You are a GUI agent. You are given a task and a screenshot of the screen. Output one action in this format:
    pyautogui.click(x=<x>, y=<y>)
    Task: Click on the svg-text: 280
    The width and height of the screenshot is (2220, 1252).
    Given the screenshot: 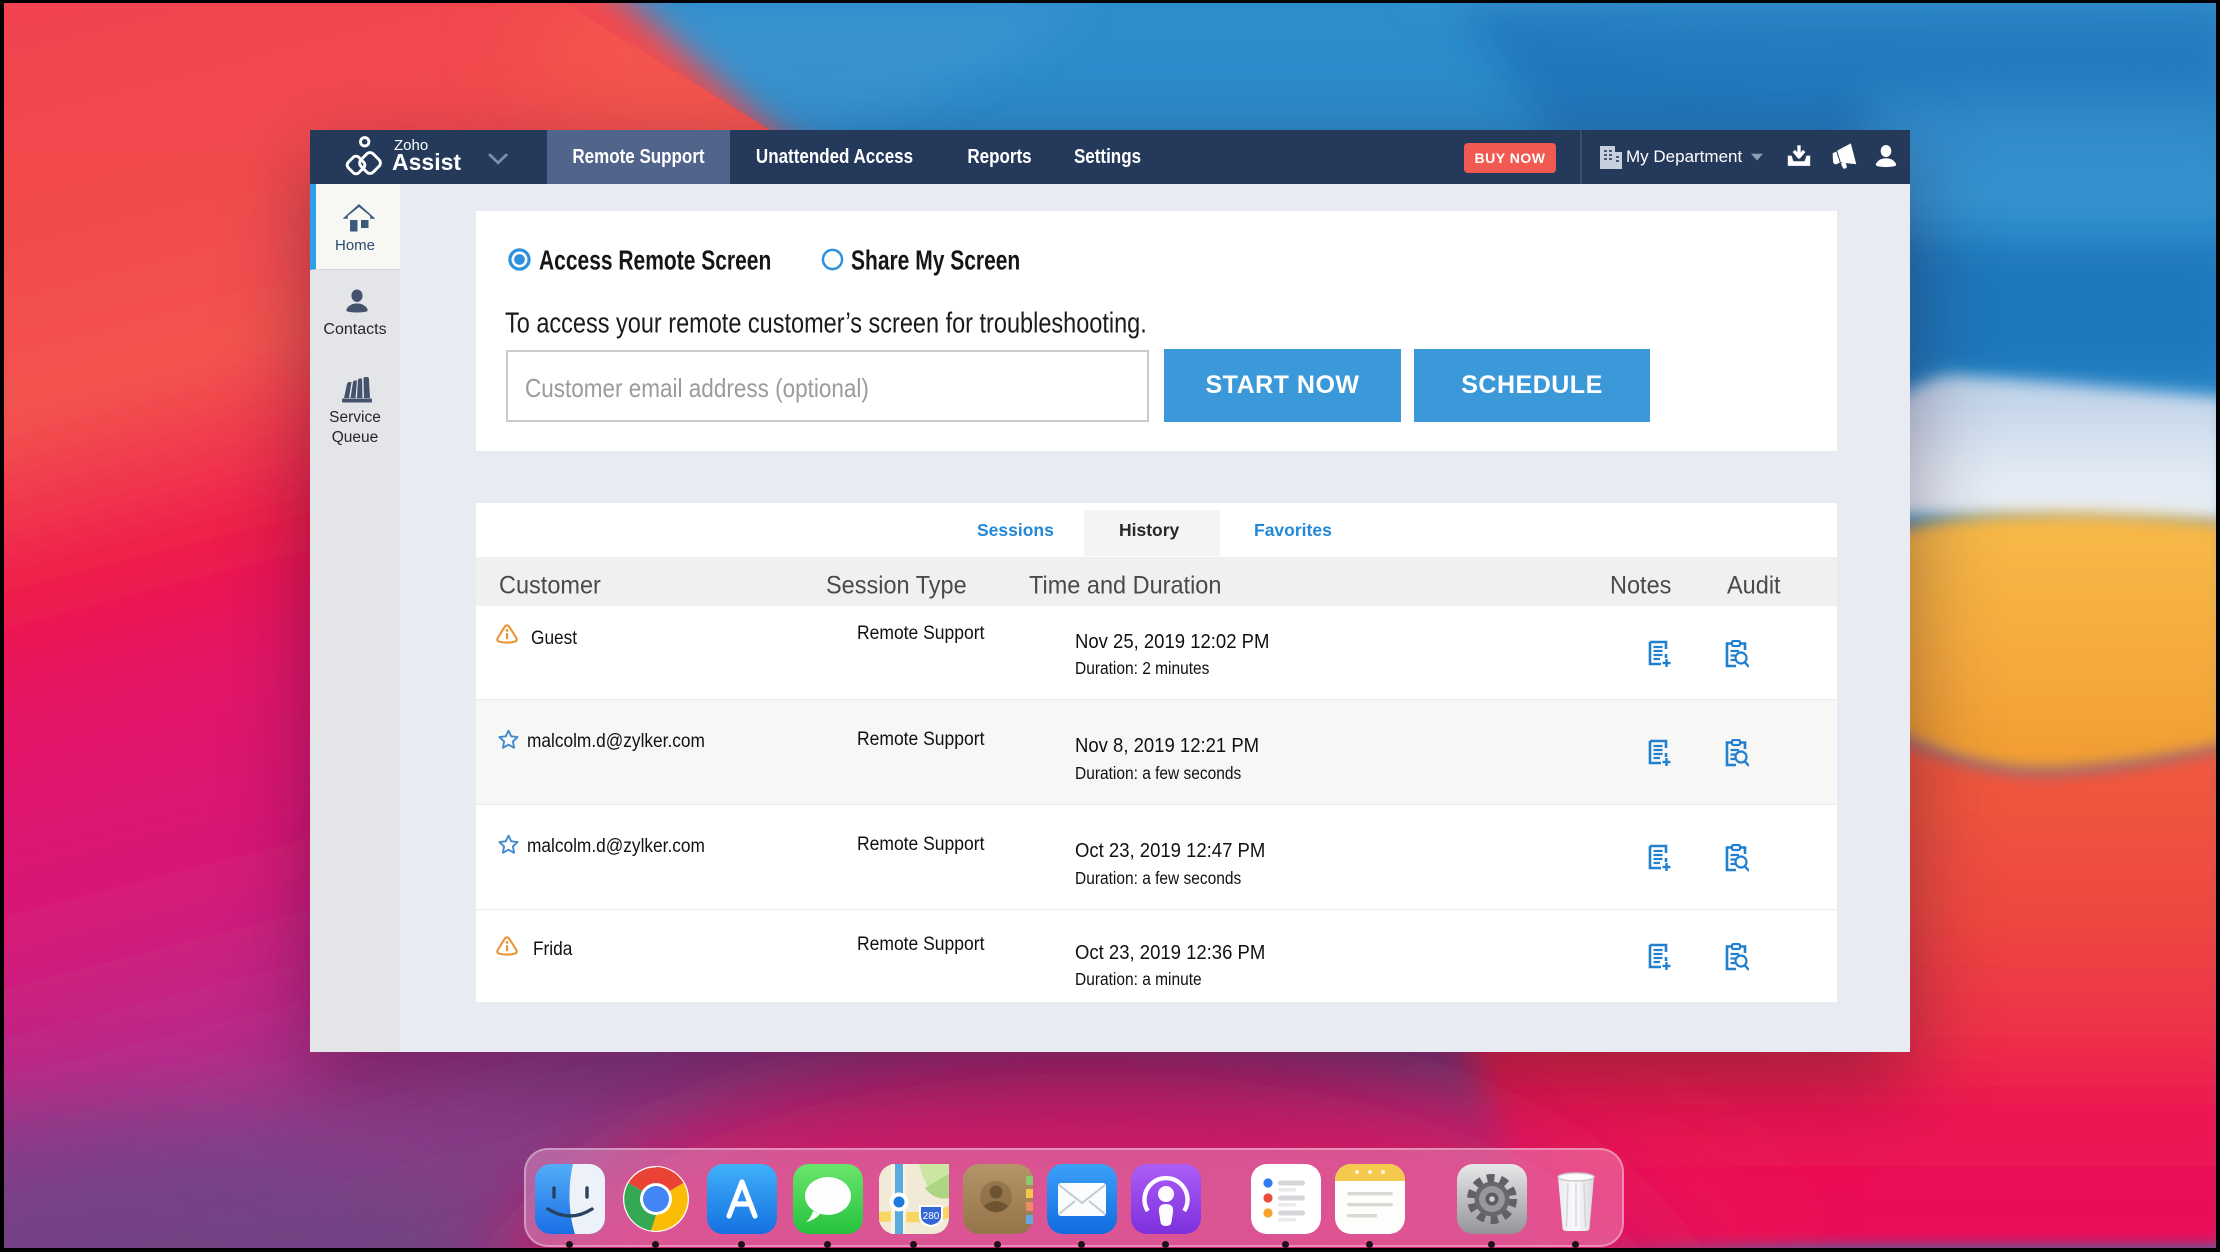 What is the action you would take?
    pyautogui.click(x=931, y=1216)
    